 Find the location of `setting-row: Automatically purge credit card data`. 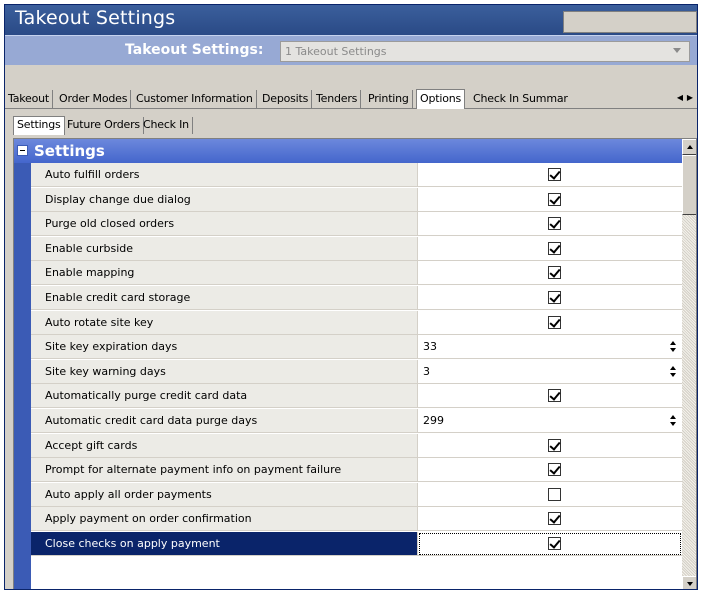

setting-row: Automatically purge credit card data is located at coordinates (356, 396).